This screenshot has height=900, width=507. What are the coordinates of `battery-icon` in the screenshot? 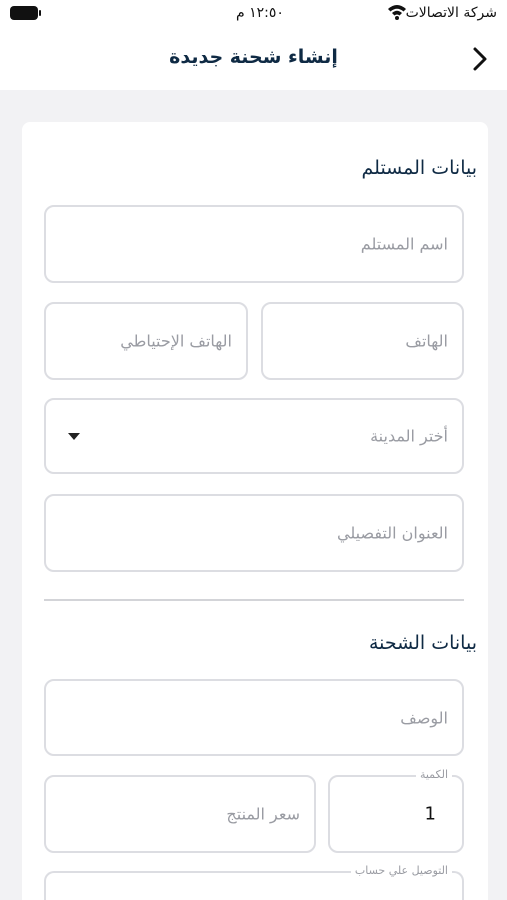 It's located at (25, 13).